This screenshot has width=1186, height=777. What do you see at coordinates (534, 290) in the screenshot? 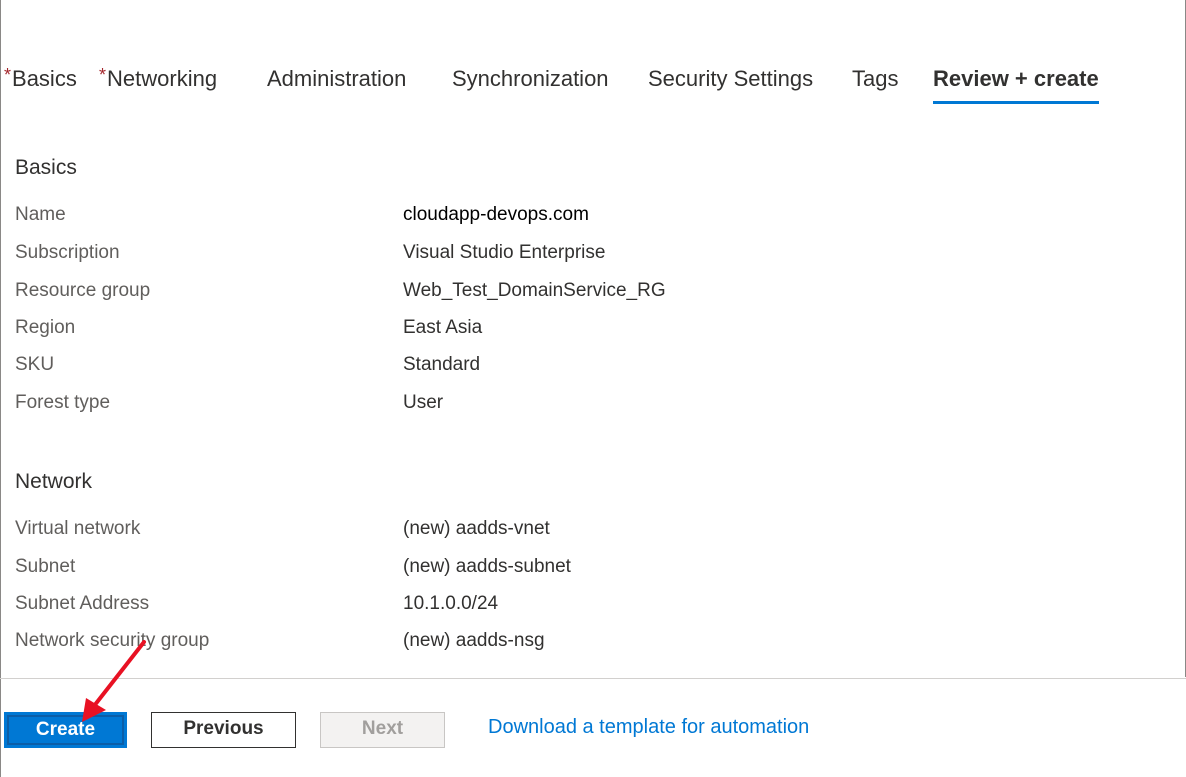
I see `row-value: Web_Test_DomainService_RG` at bounding box center [534, 290].